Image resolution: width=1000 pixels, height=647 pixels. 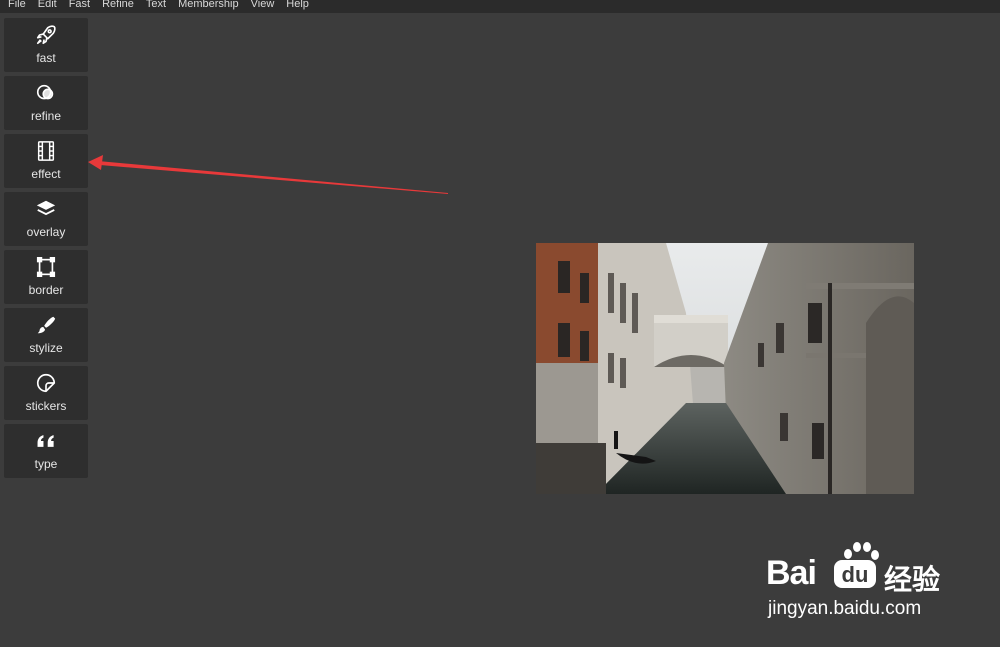 What do you see at coordinates (46, 209) in the screenshot?
I see `layers-icon` at bounding box center [46, 209].